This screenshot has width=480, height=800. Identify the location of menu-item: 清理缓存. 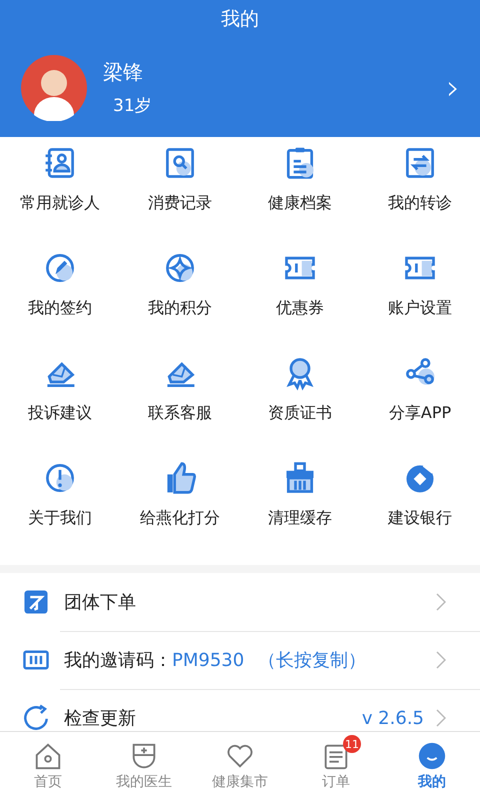
(300, 518).